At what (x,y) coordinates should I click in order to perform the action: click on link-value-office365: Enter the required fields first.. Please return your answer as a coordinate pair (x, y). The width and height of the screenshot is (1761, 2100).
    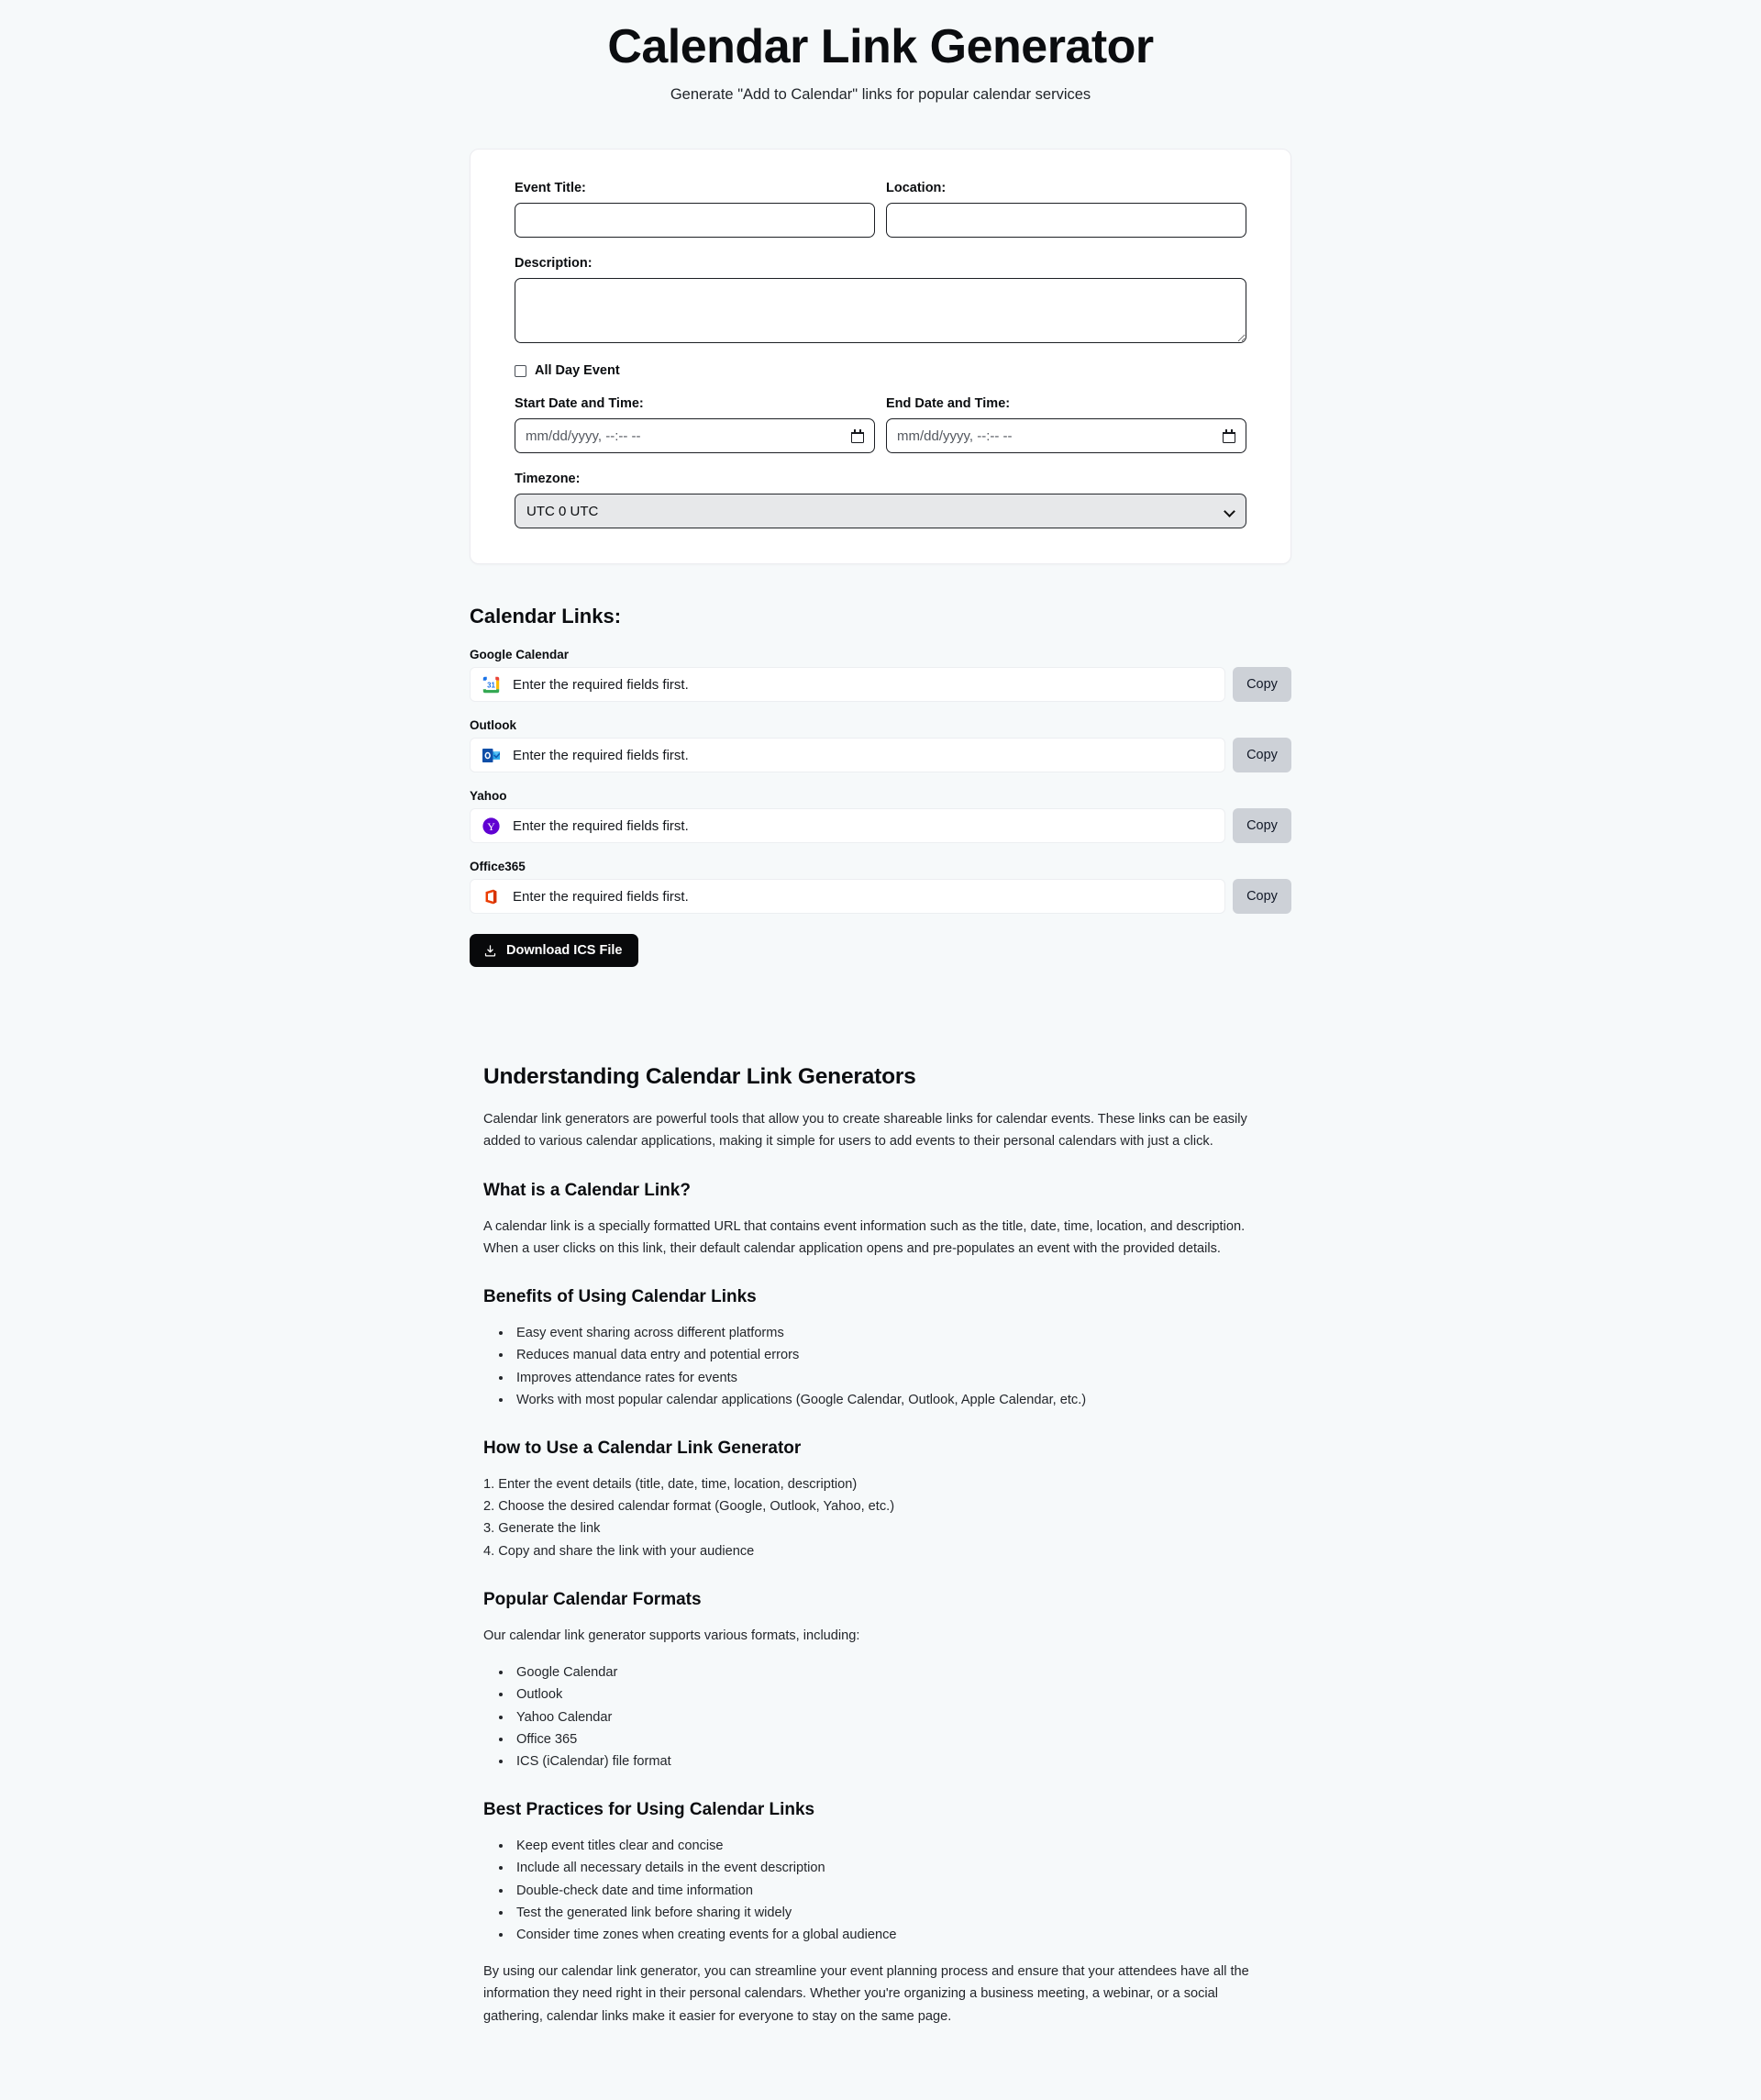
    Looking at the image, I should click on (601, 897).